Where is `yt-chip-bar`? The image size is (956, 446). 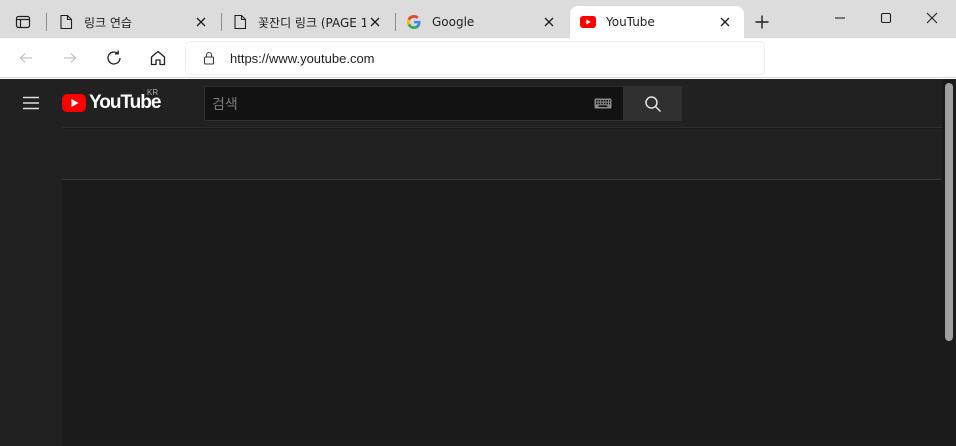 yt-chip-bar is located at coordinates (502, 154).